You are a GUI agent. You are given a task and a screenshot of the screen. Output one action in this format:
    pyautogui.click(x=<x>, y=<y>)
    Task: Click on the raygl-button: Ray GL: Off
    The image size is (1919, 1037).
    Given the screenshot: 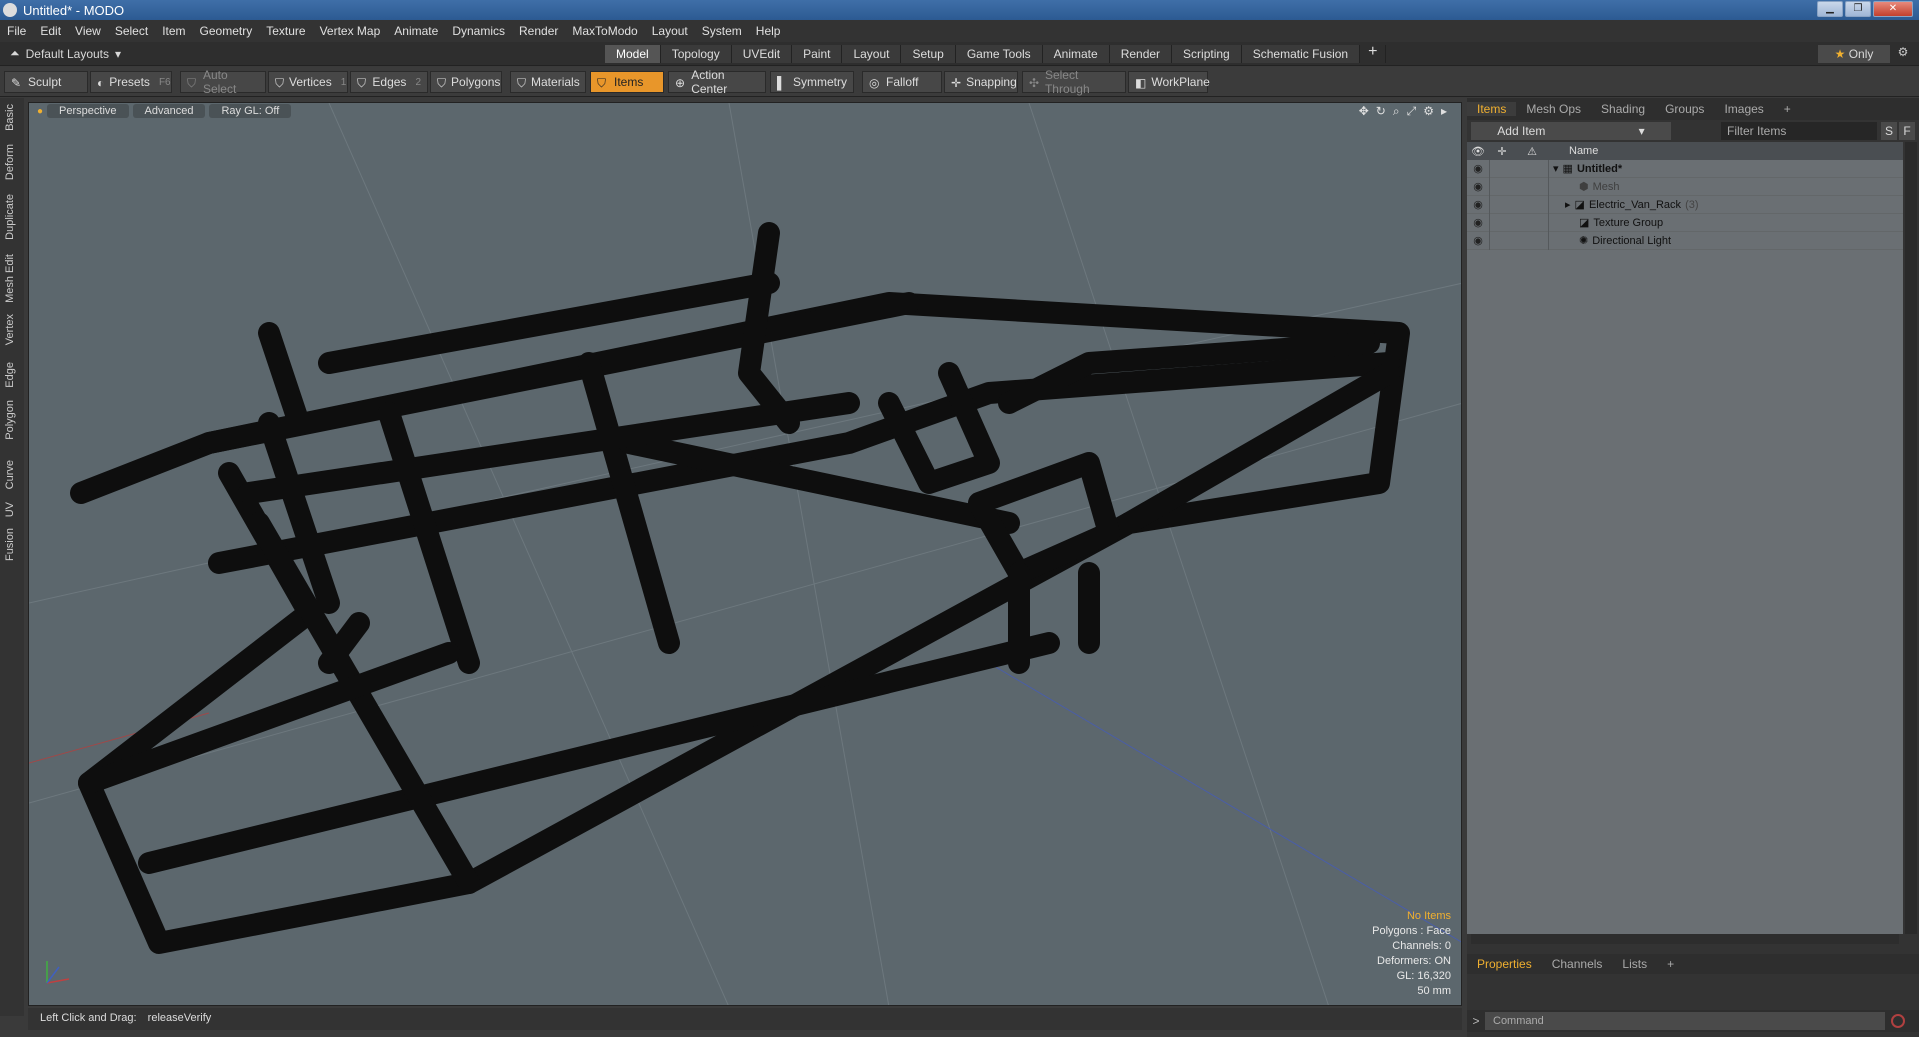 What is the action you would take?
    pyautogui.click(x=250, y=111)
    